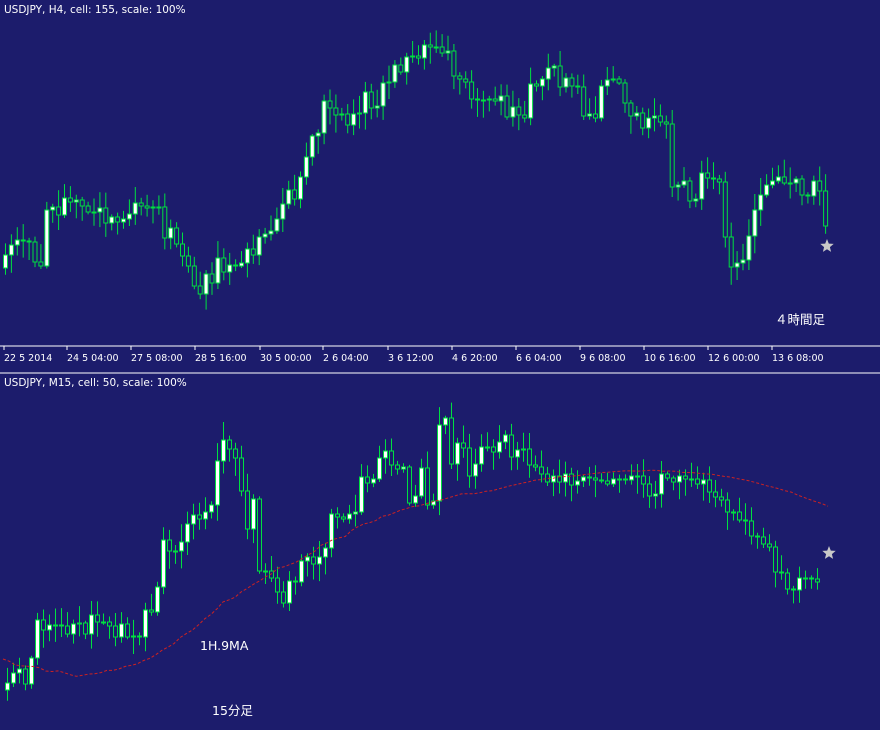  Describe the element at coordinates (411, 358) in the screenshot. I see `x-tick-label: 3 6 12:00` at that location.